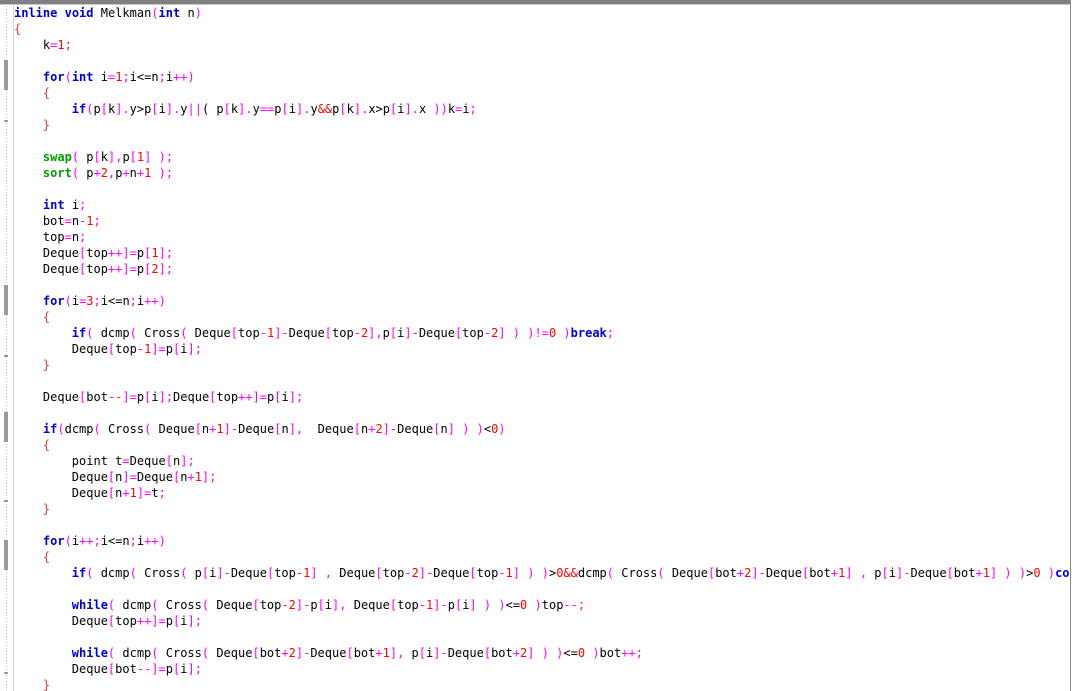 The height and width of the screenshot is (691, 1078). I want to click on code-token-id: bot, so click(39, 221).